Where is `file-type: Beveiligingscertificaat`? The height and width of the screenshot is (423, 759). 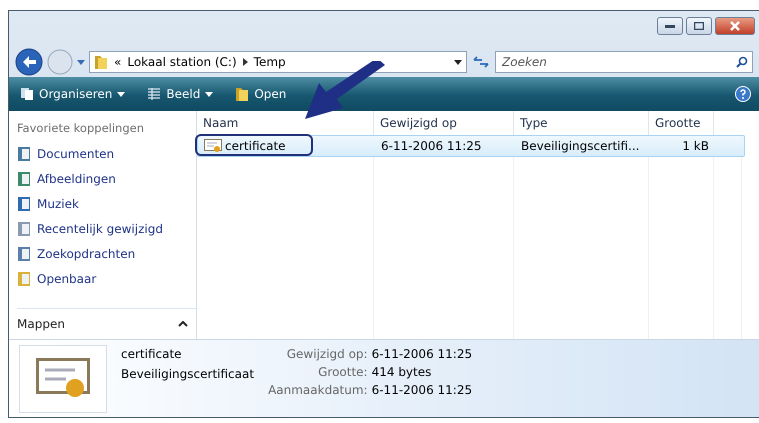 file-type: Beveiligingscertificaat is located at coordinates (187, 374).